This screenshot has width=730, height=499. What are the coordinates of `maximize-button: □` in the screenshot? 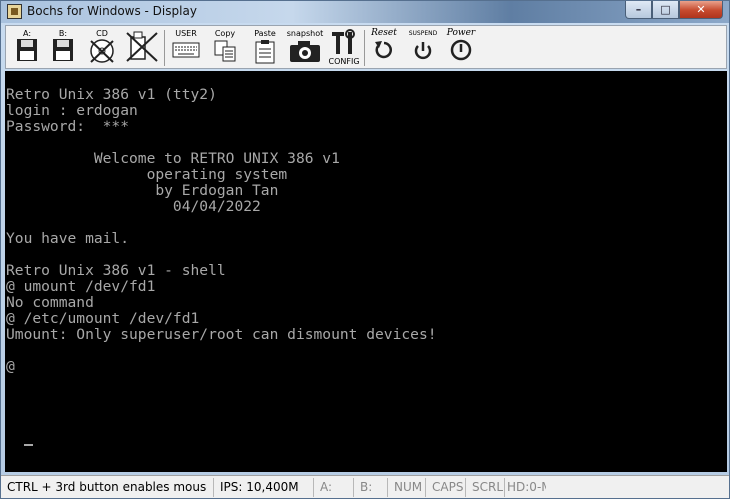 It's located at (665, 10).